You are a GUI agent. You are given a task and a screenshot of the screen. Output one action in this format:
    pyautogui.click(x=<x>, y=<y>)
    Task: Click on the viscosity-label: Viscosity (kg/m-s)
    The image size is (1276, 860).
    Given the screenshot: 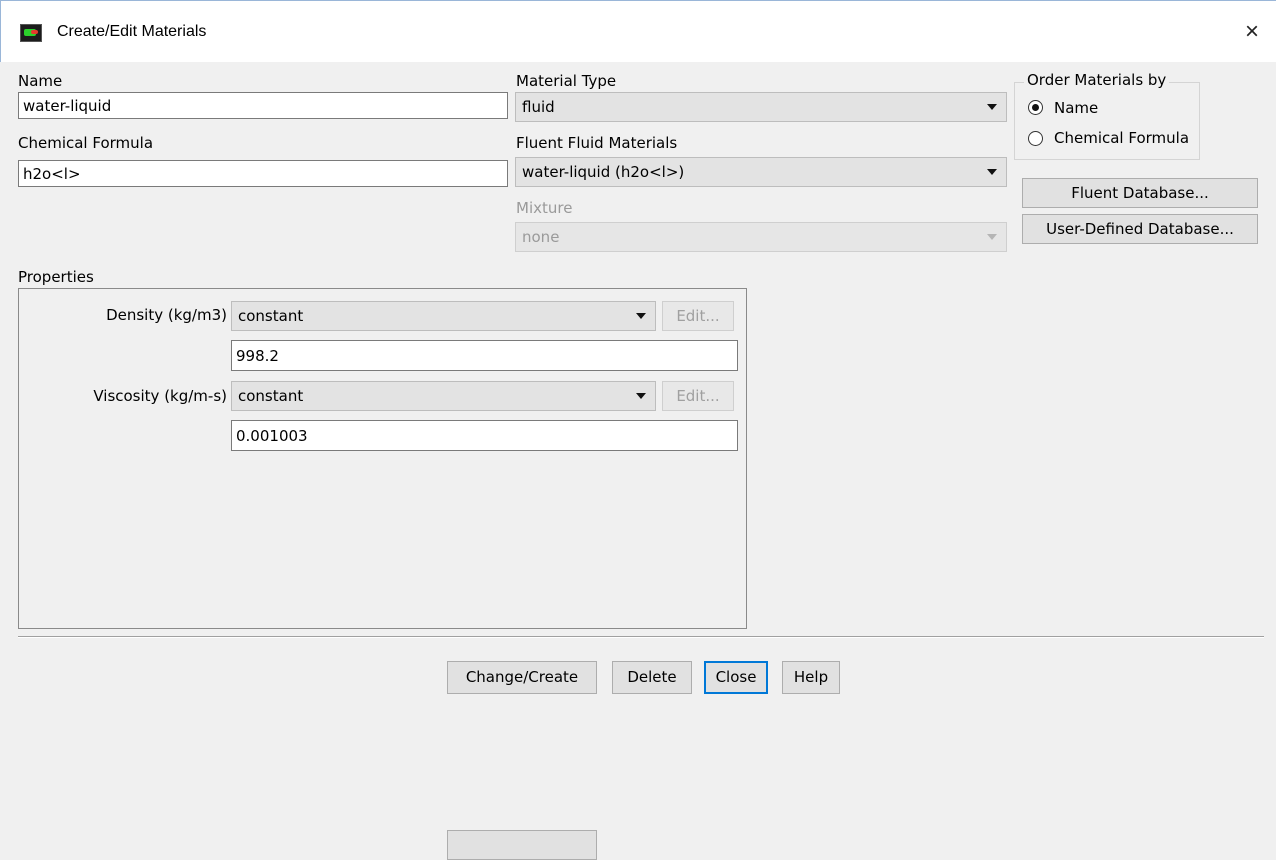 What is the action you would take?
    pyautogui.click(x=160, y=396)
    